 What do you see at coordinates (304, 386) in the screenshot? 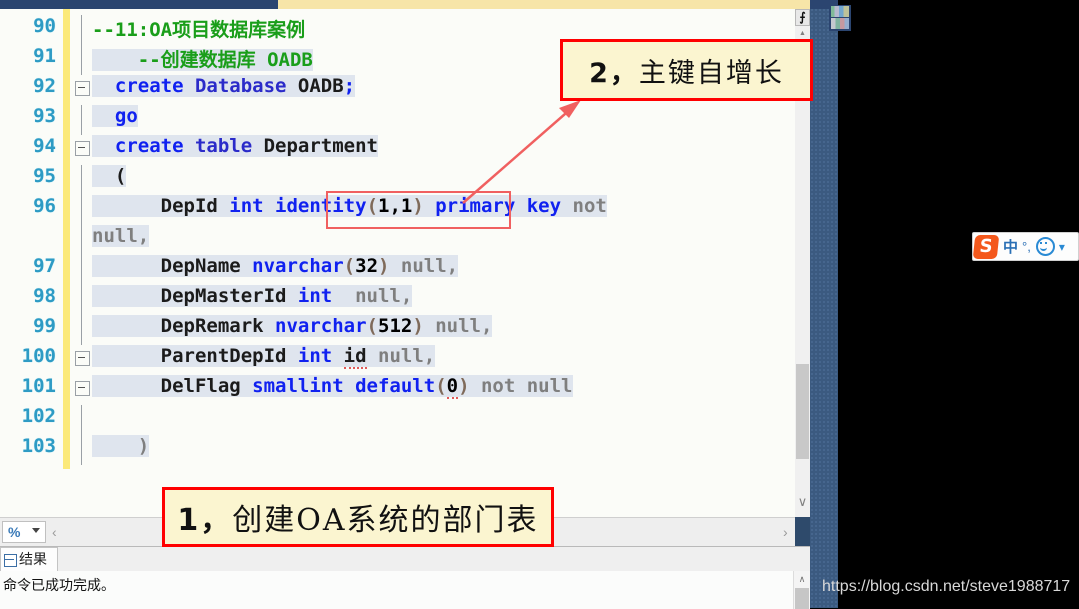
I see `code-token: smallint` at bounding box center [304, 386].